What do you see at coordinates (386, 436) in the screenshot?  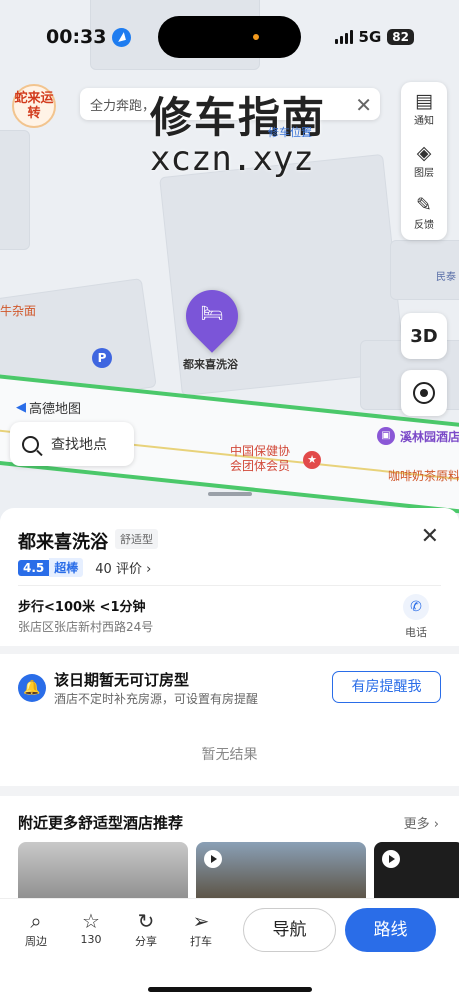 I see `hotel-poi-icon: ▣` at bounding box center [386, 436].